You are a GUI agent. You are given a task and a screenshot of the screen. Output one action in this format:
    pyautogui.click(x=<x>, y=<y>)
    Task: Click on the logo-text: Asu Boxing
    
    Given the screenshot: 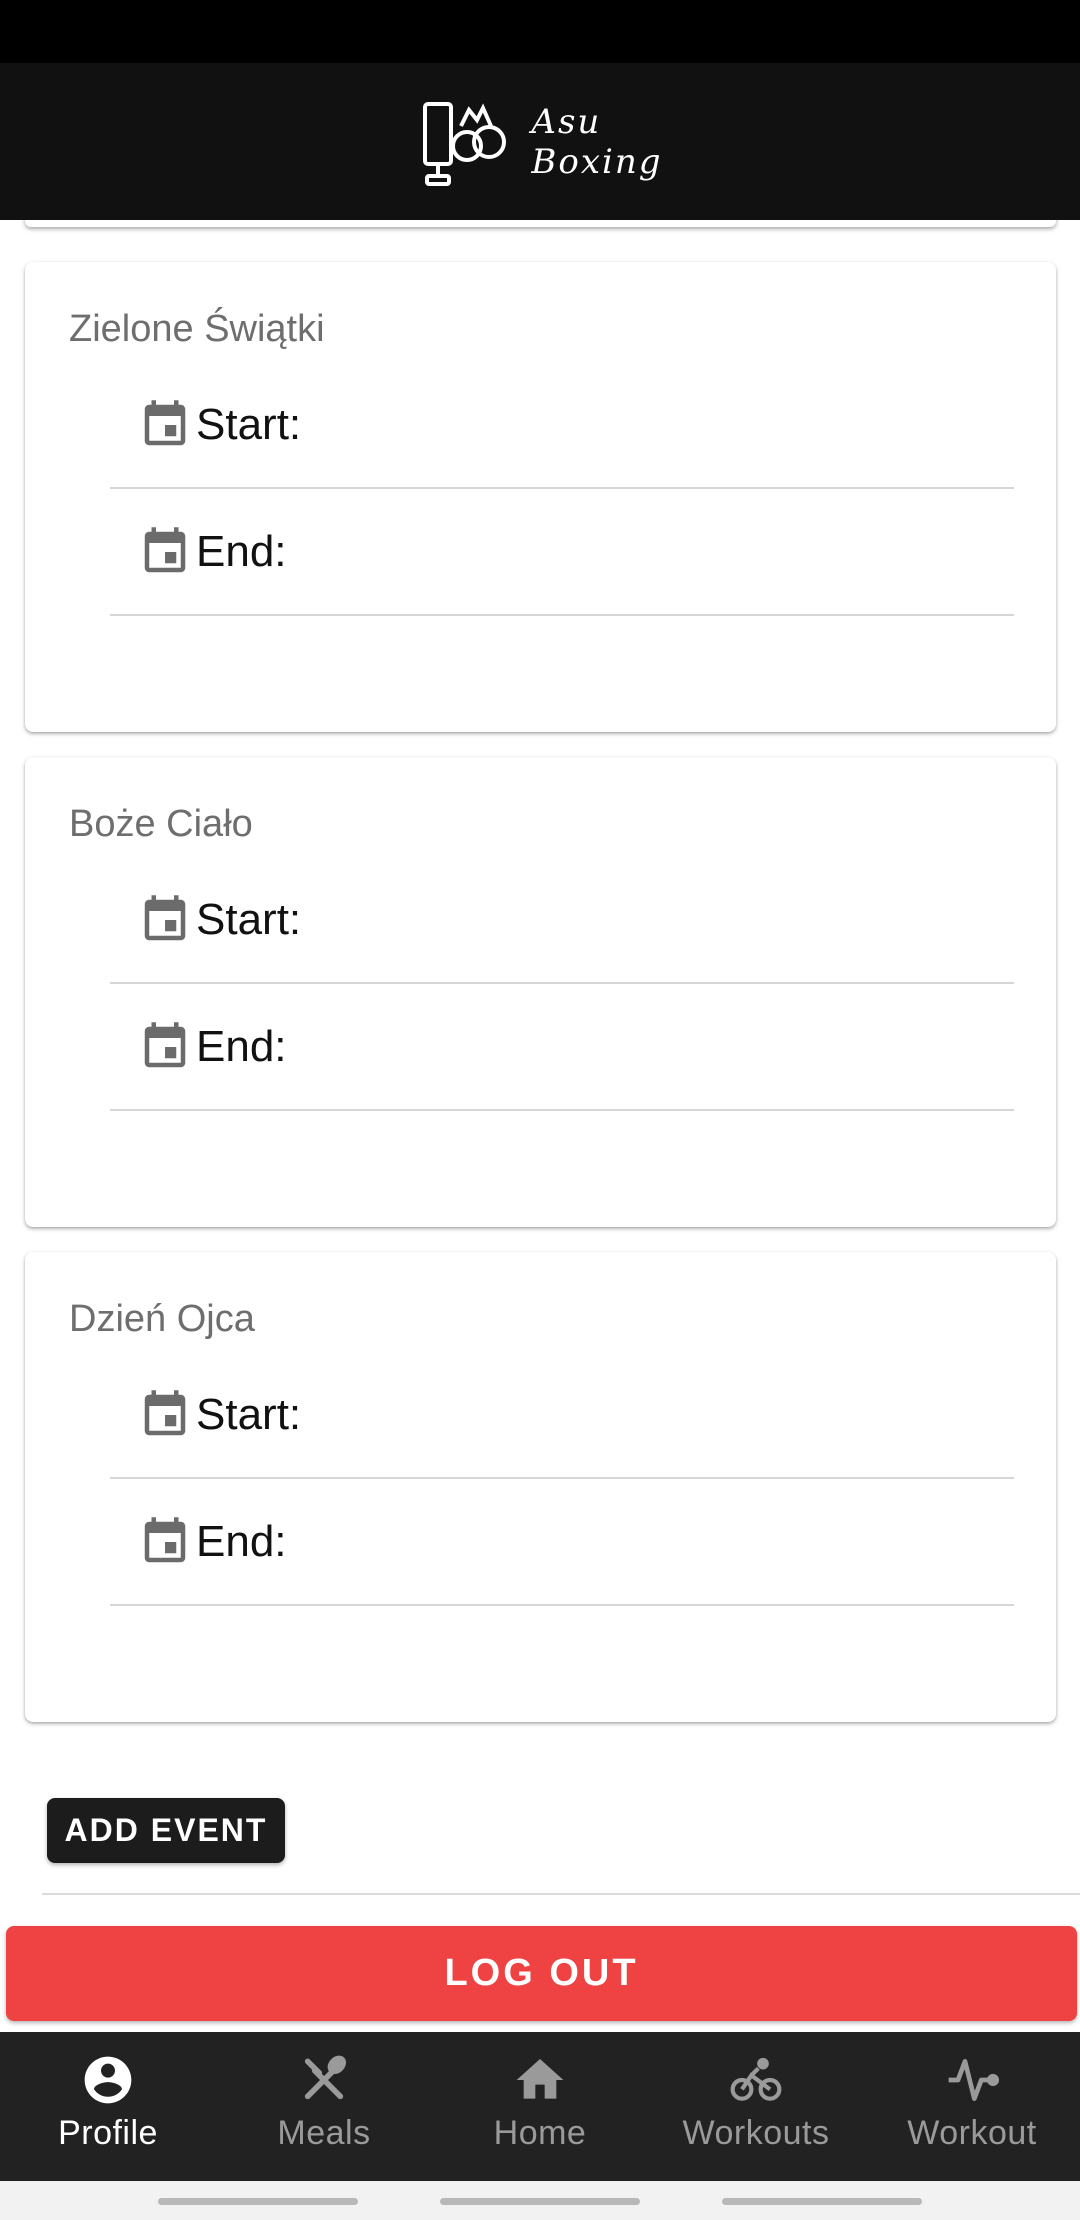 What is the action you would take?
    pyautogui.click(x=596, y=142)
    